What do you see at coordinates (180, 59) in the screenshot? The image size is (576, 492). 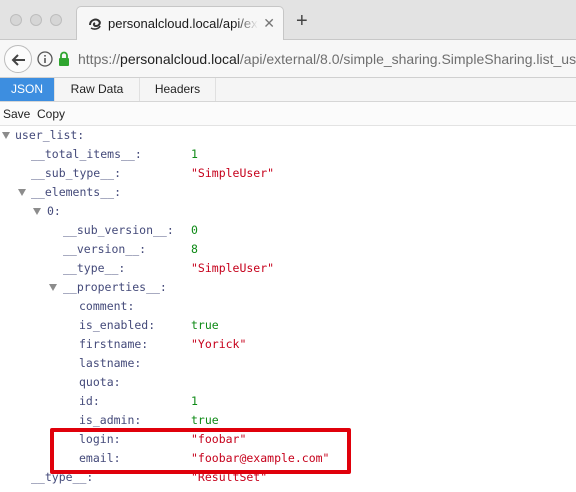 I see `url-host: personalcloud.local` at bounding box center [180, 59].